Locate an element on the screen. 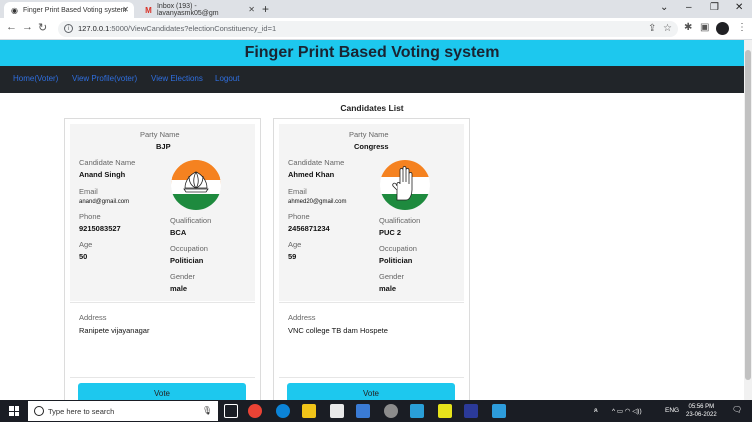 The width and height of the screenshot is (752, 422). candidate-address: Ranipete vijayanagar is located at coordinates (114, 330).